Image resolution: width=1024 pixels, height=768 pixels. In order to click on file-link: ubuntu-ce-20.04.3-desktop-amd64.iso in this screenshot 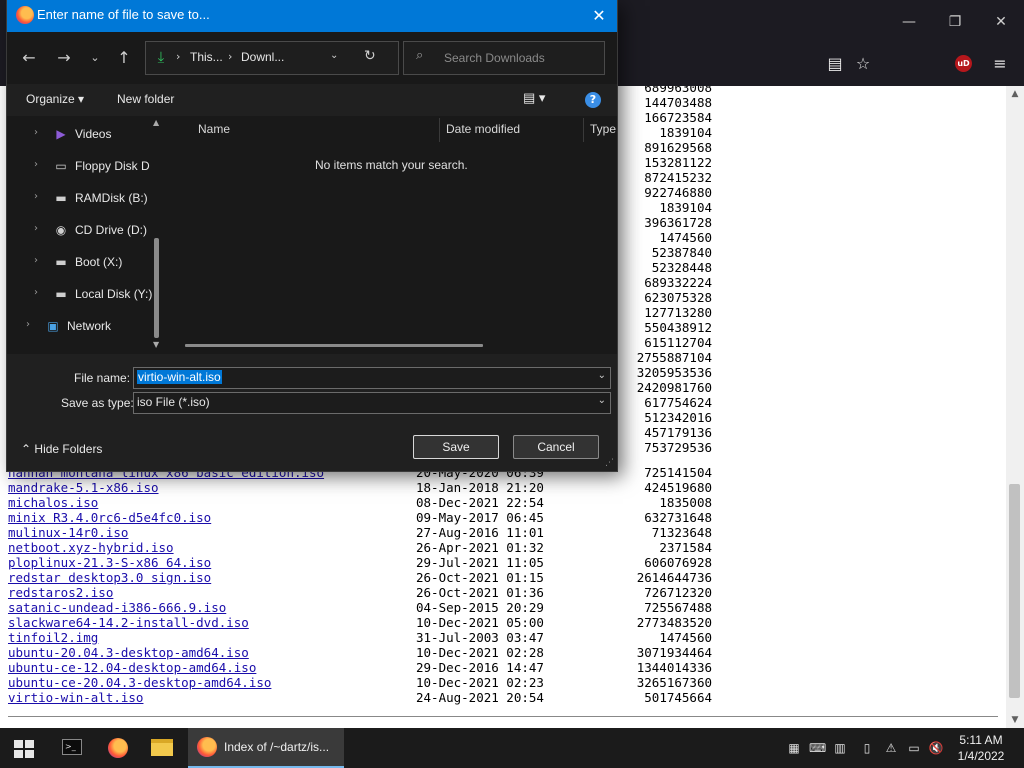, I will do `click(139, 682)`.